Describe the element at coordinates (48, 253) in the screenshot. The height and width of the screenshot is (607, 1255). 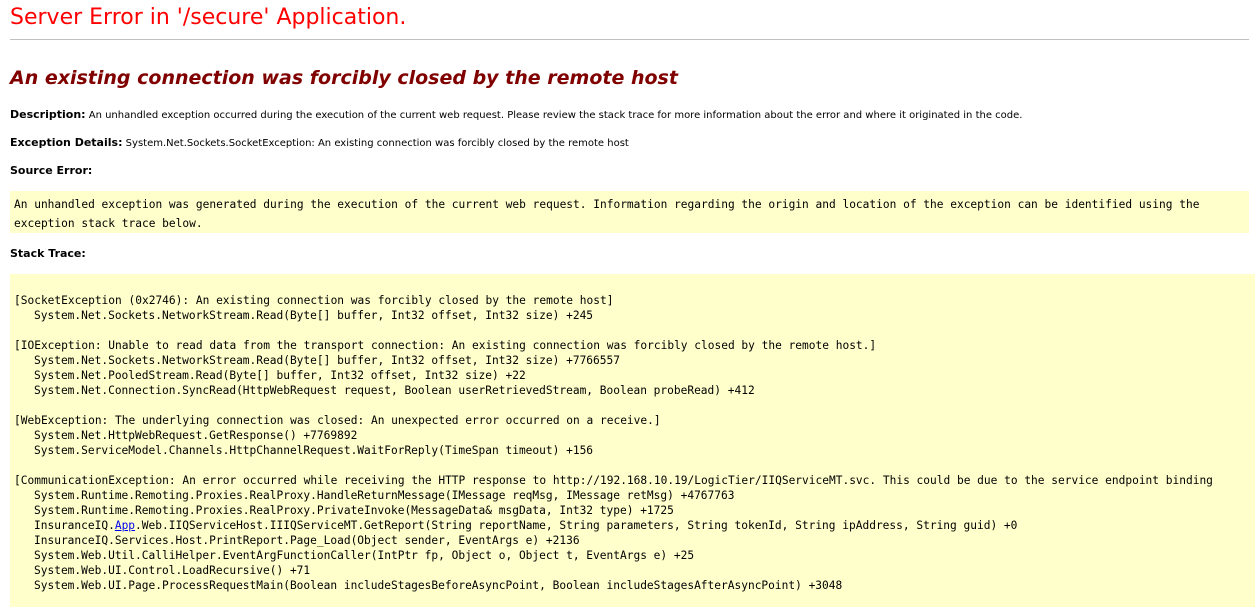
I see `stack-trace-label: Stack Trace:` at that location.